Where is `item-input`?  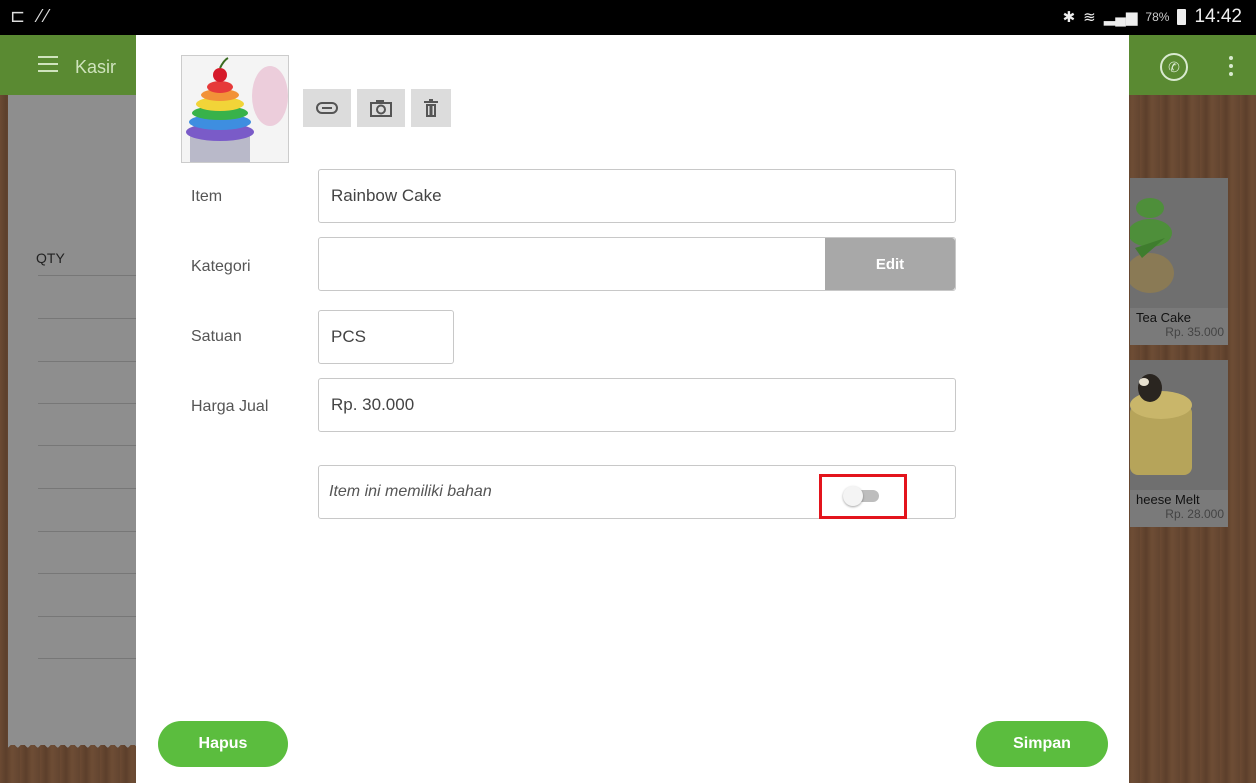 item-input is located at coordinates (615, 196).